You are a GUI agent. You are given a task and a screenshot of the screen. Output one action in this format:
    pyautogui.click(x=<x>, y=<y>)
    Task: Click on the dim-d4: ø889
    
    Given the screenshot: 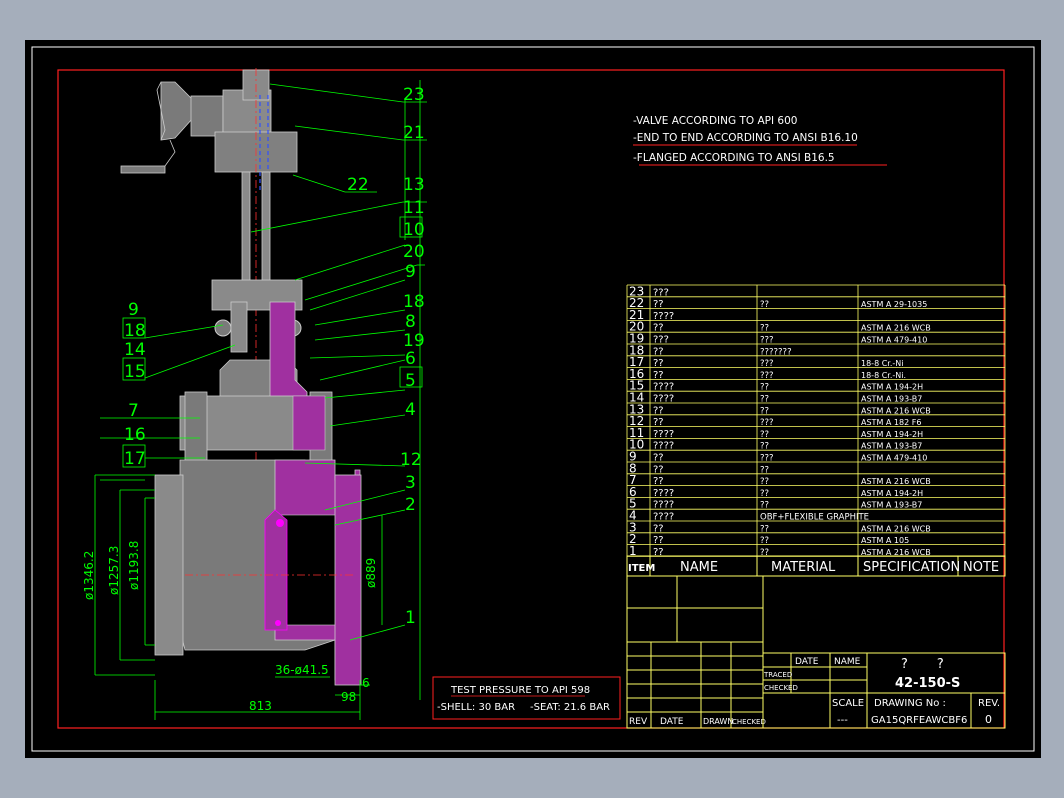 What is the action you would take?
    pyautogui.click(x=371, y=573)
    